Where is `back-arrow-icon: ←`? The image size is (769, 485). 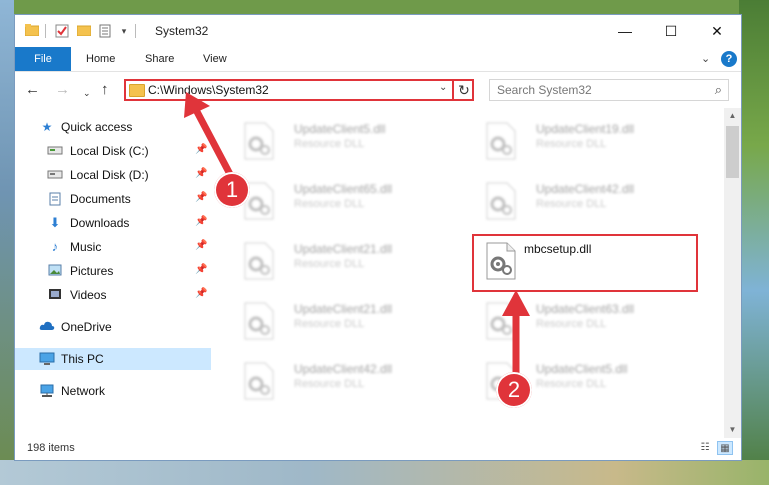
back-arrow-icon: ← is located at coordinates (32, 90).